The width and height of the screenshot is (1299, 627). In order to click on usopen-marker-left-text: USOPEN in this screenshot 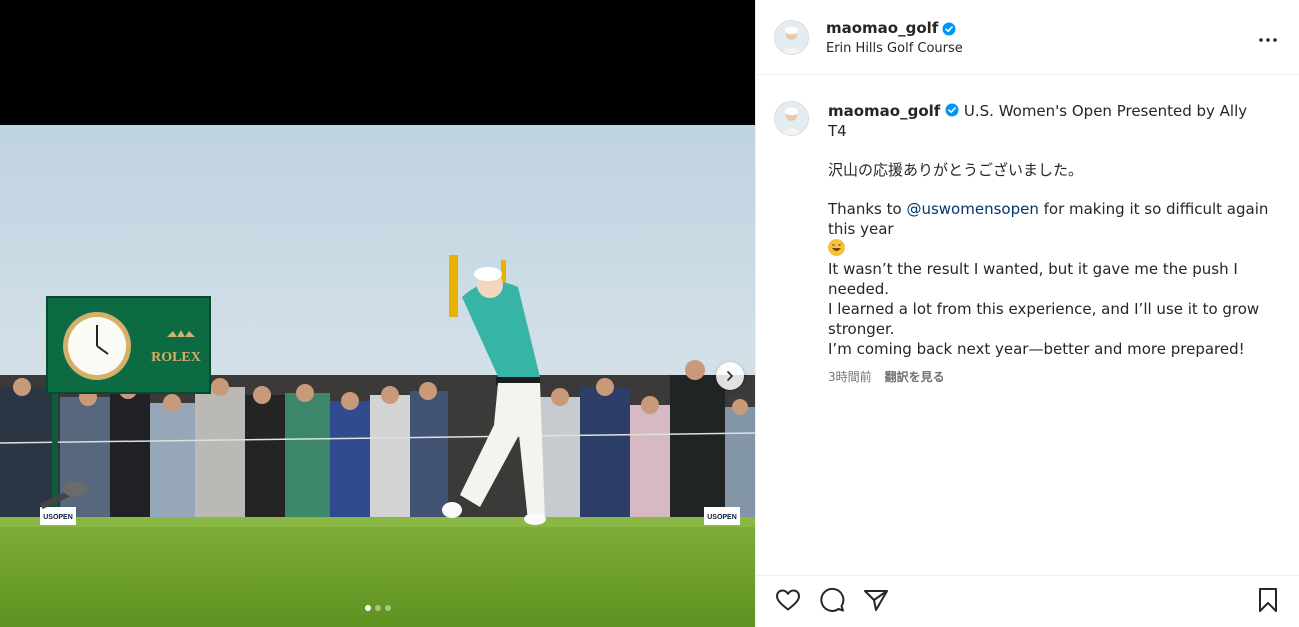, I will do `click(58, 517)`.